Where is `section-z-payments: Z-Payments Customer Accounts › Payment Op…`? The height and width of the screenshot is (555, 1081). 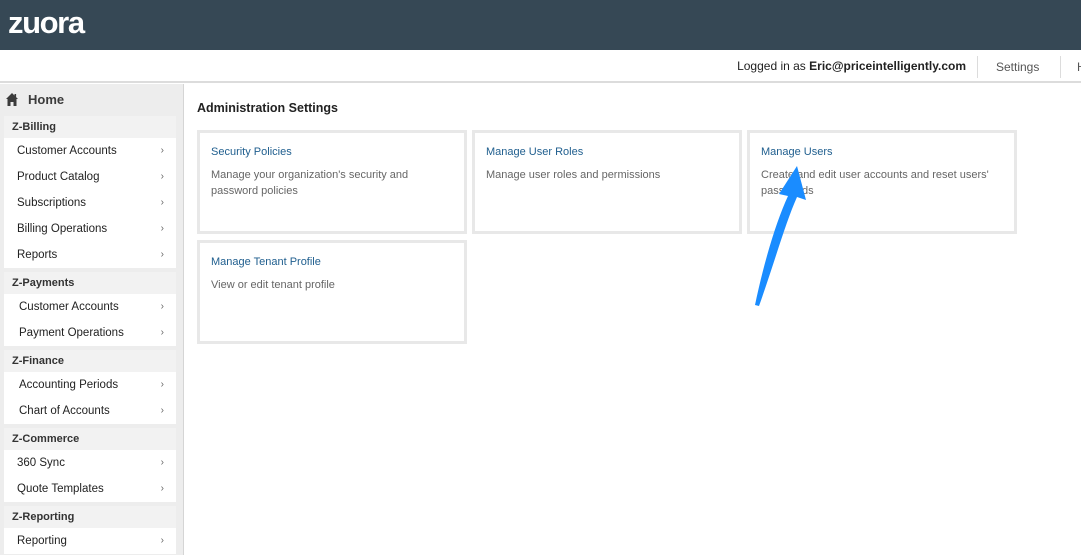
section-z-payments: Z-Payments Customer Accounts › Payment Op… is located at coordinates (90, 309).